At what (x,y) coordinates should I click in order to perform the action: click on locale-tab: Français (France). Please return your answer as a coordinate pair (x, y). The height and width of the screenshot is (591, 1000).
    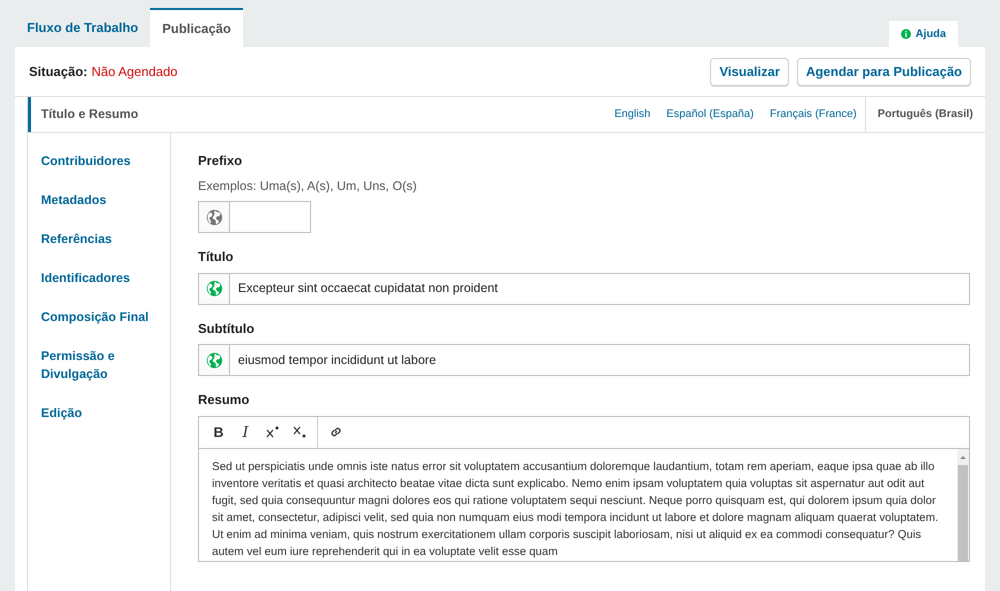
    Looking at the image, I should click on (813, 114).